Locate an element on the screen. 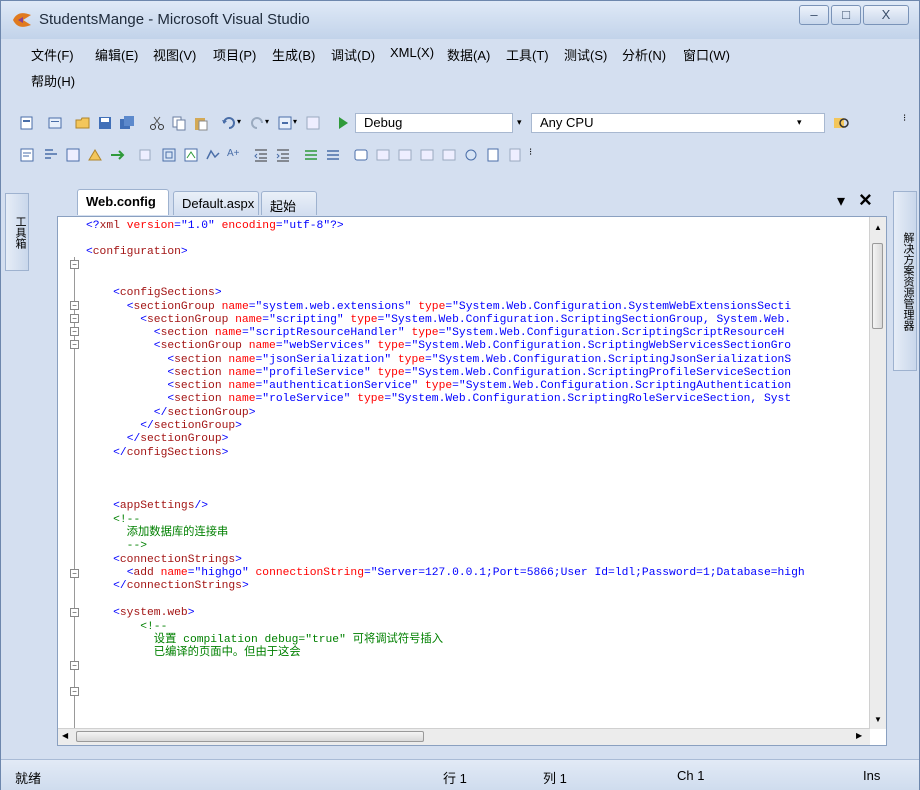  code-line: 已编译的页面中。但由于这会 is located at coordinates (193, 653).